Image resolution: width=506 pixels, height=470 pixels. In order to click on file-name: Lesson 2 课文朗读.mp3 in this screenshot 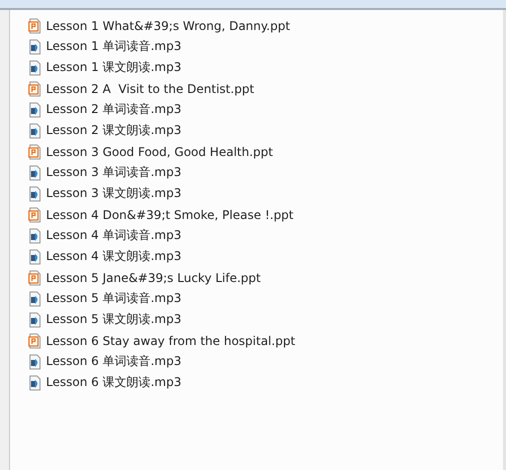, I will do `click(114, 130)`.